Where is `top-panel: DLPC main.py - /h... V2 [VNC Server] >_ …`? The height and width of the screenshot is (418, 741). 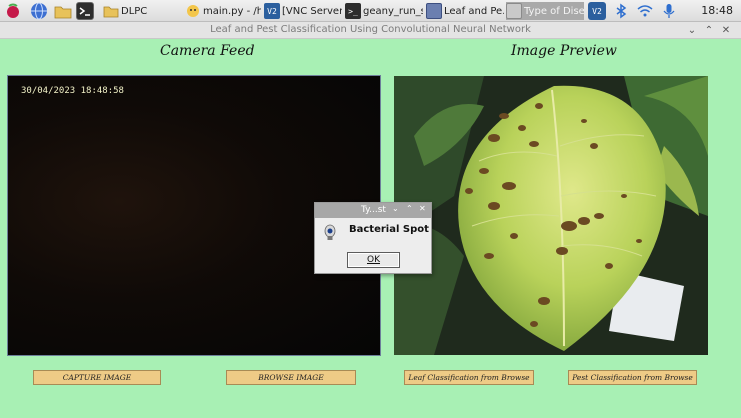 top-panel: DLPC main.py - /h... V2 [VNC Server] >_ … is located at coordinates (370, 11).